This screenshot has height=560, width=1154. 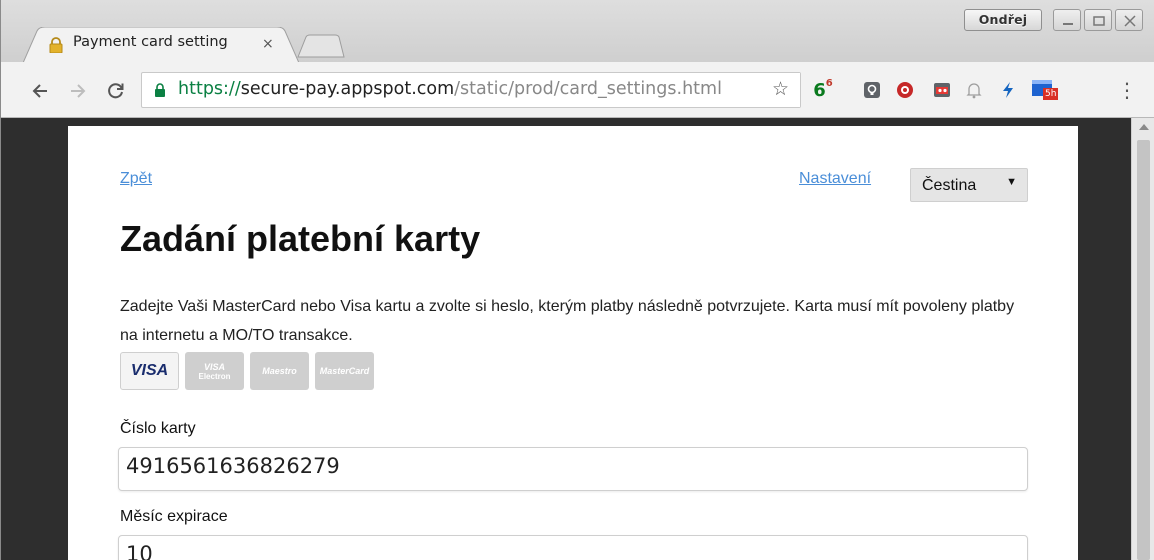 I want to click on language-value: Čestina, so click(x=949, y=185).